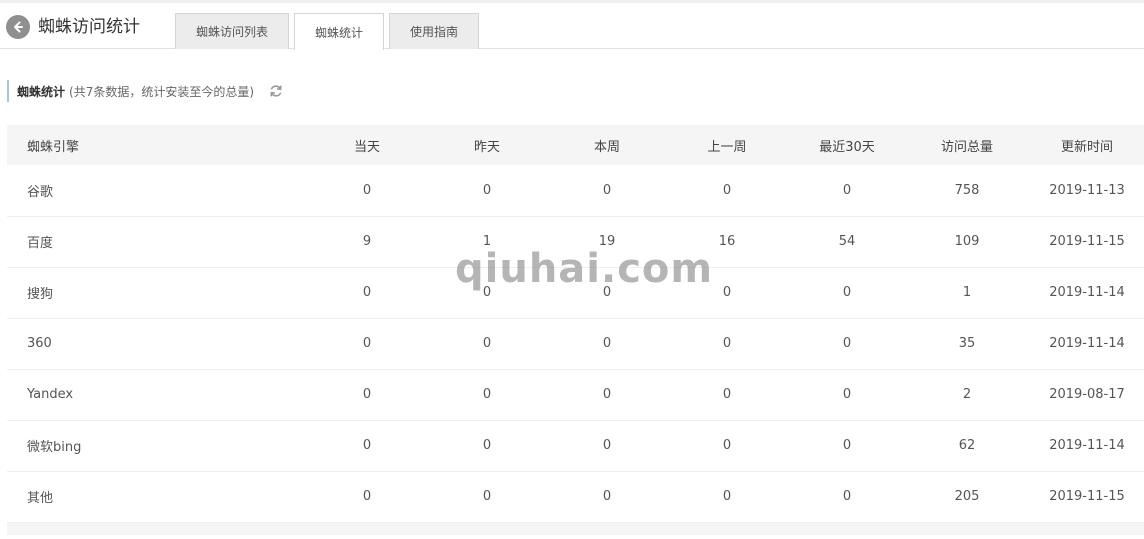 The image size is (1144, 539). What do you see at coordinates (967, 394) in the screenshot?
I see `cell-total-visits: 2` at bounding box center [967, 394].